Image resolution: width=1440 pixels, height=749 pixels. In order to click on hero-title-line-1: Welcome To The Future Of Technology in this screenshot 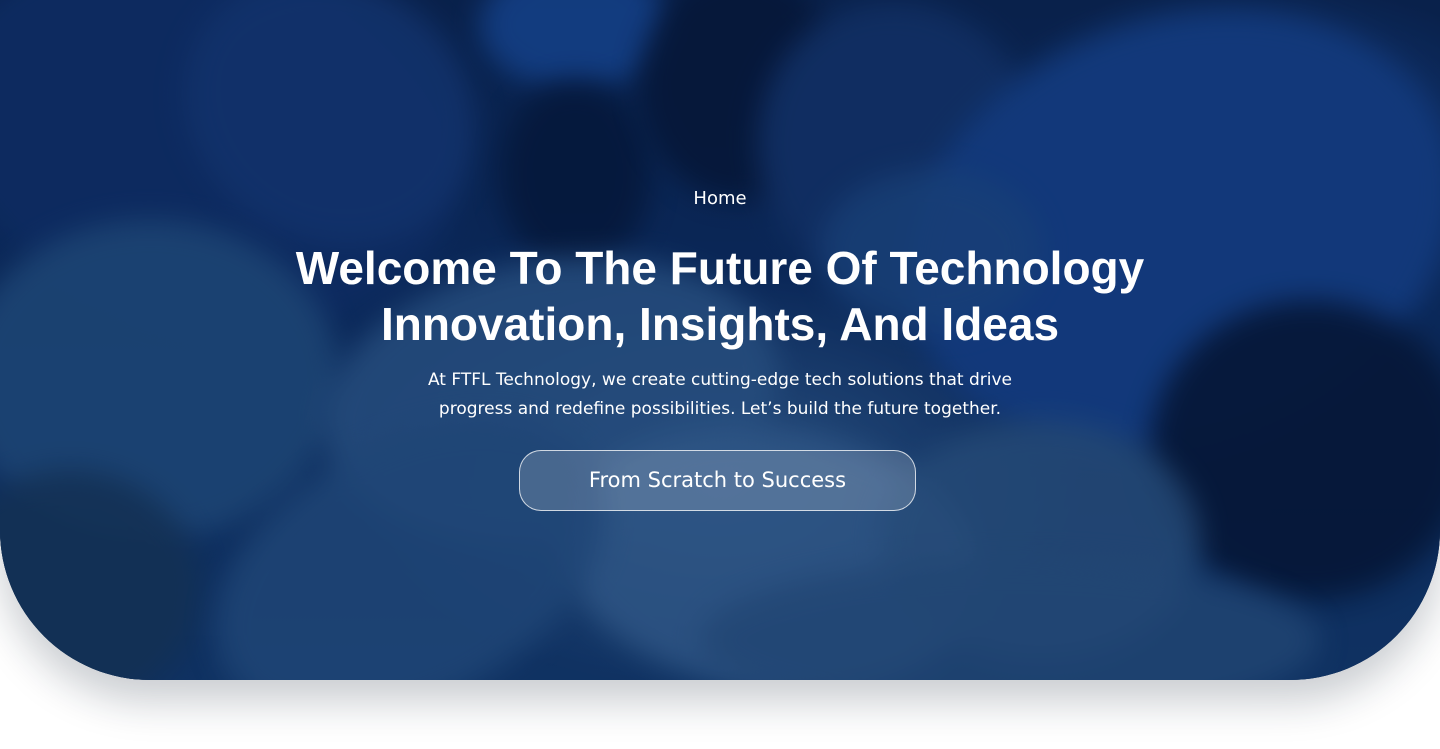, I will do `click(720, 268)`.